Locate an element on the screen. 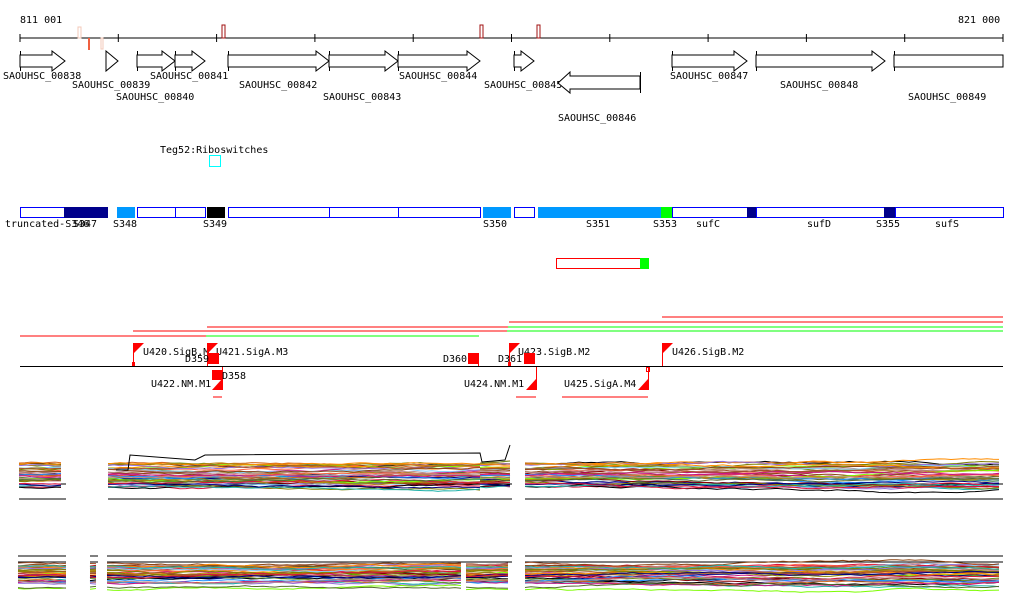  gene-SAOUHSC_00848: SAOUHSC_00848 is located at coordinates (820, 70).